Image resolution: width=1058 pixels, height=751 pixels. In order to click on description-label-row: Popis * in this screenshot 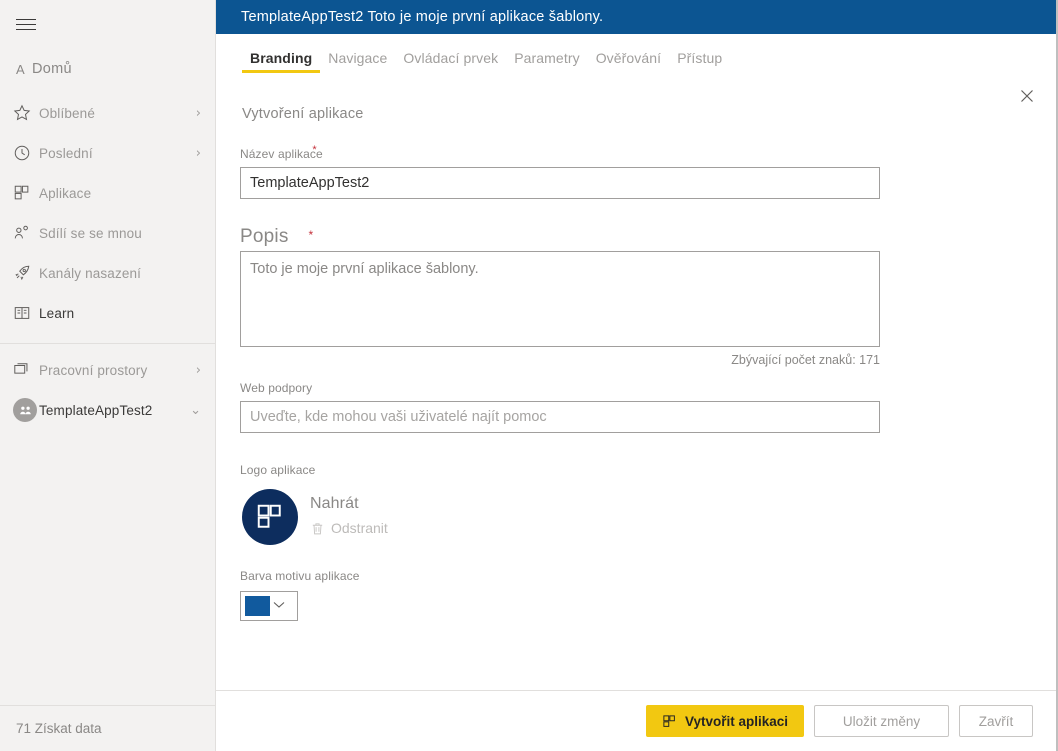, I will do `click(648, 238)`.